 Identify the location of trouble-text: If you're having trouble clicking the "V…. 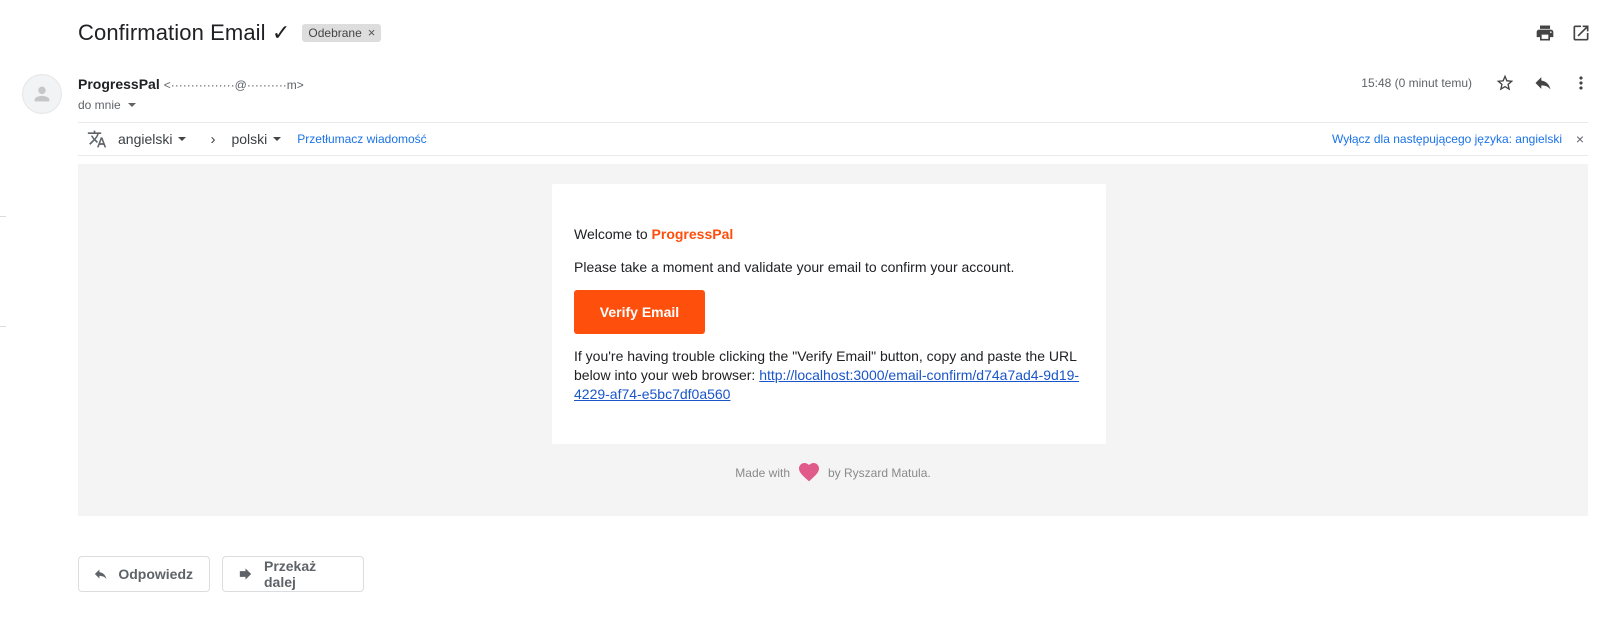
(829, 375).